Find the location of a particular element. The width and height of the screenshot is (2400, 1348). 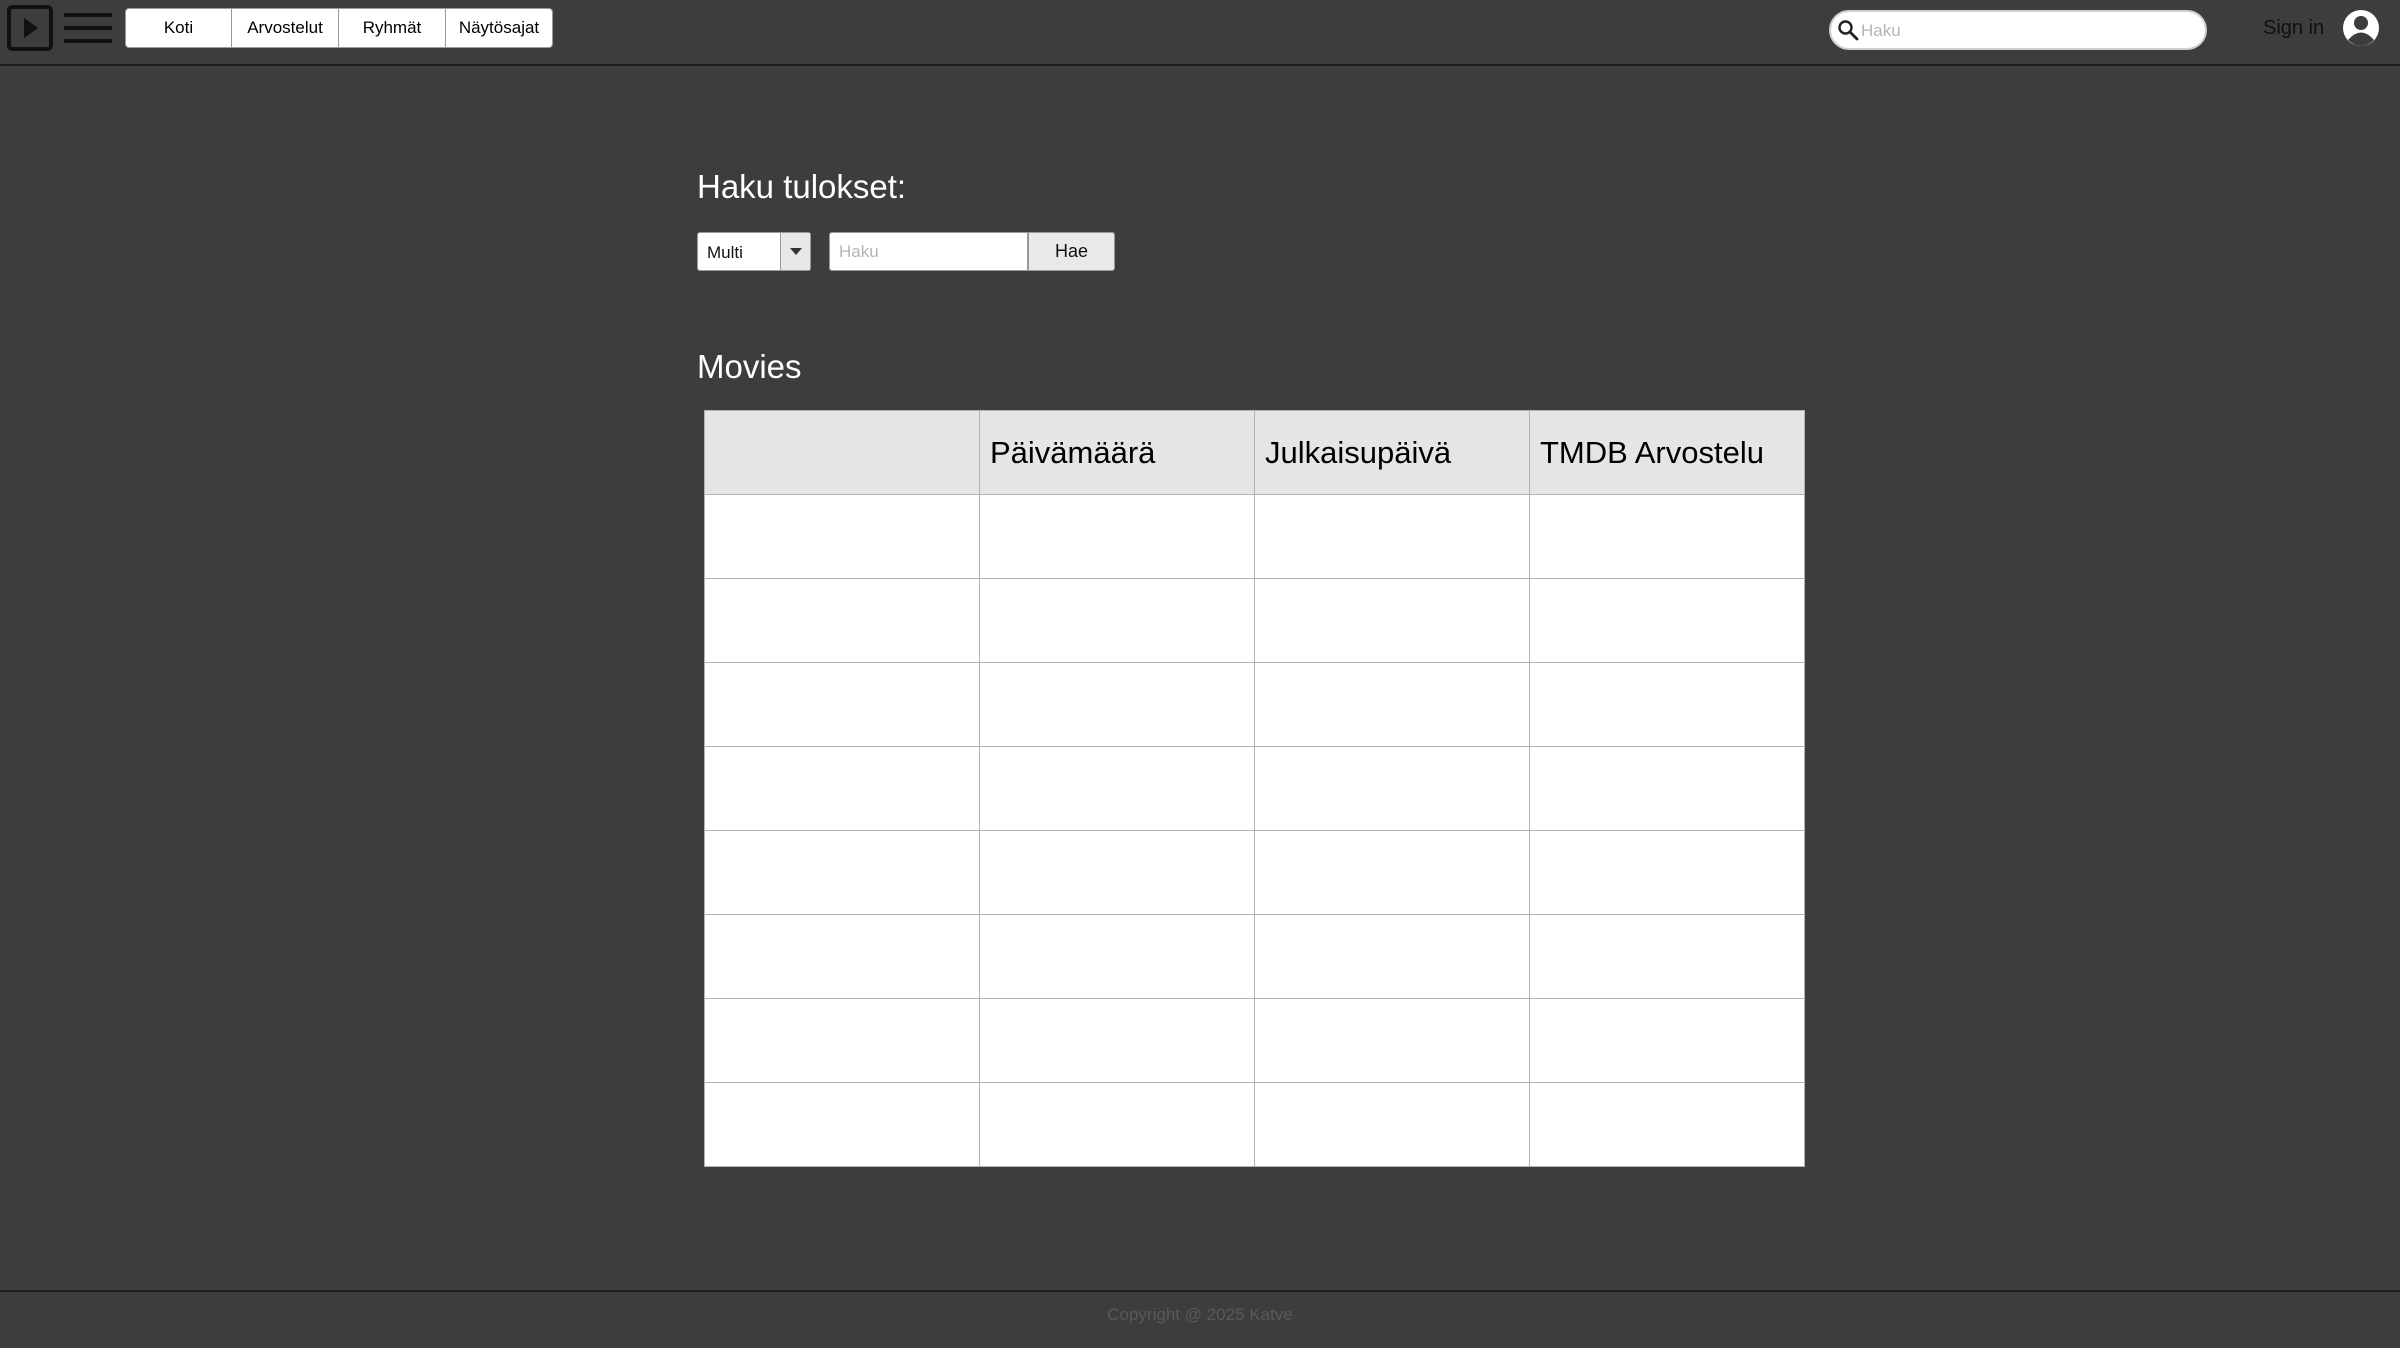

search-type-select: Multi is located at coordinates (754, 251).